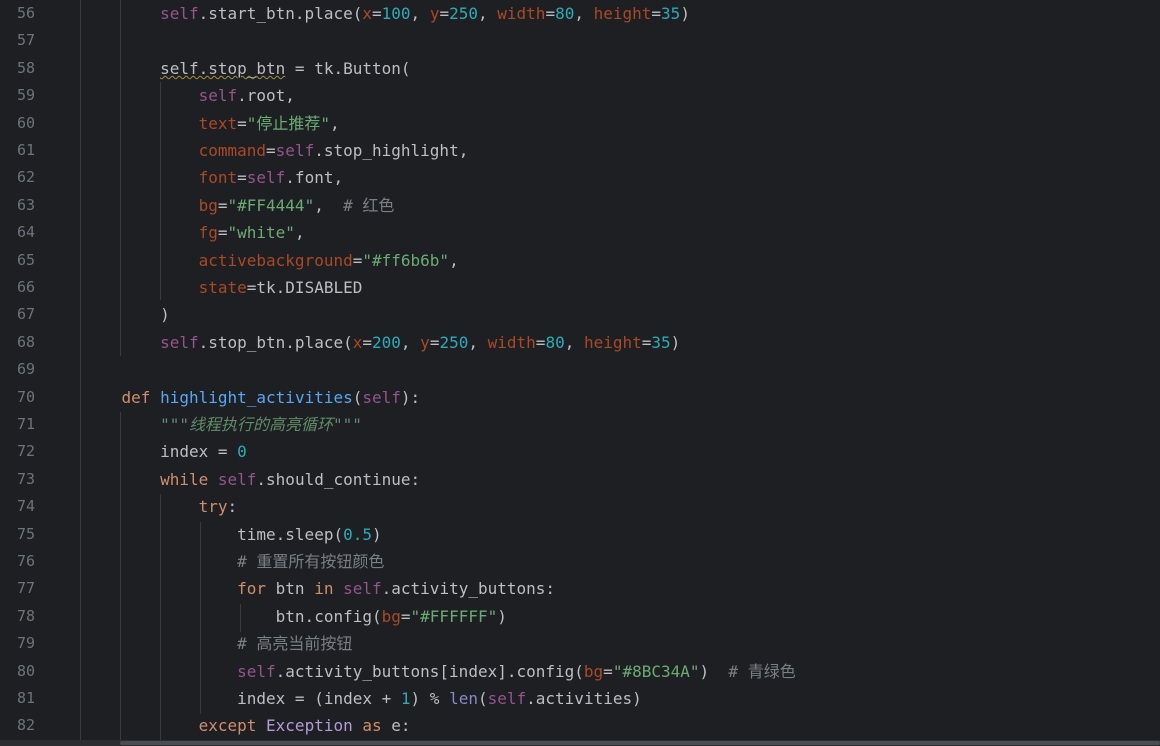 The image size is (1160, 746). Describe the element at coordinates (189, 95) in the screenshot. I see `code-text: self.root,` at that location.